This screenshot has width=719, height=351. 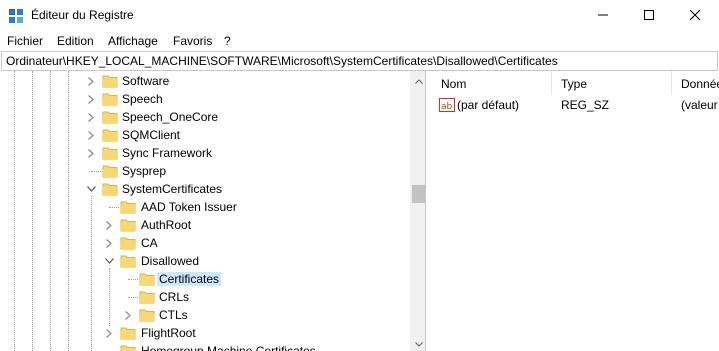 I want to click on menu-bar: Fichier Edition Affichage Favoris ?, so click(x=359, y=41).